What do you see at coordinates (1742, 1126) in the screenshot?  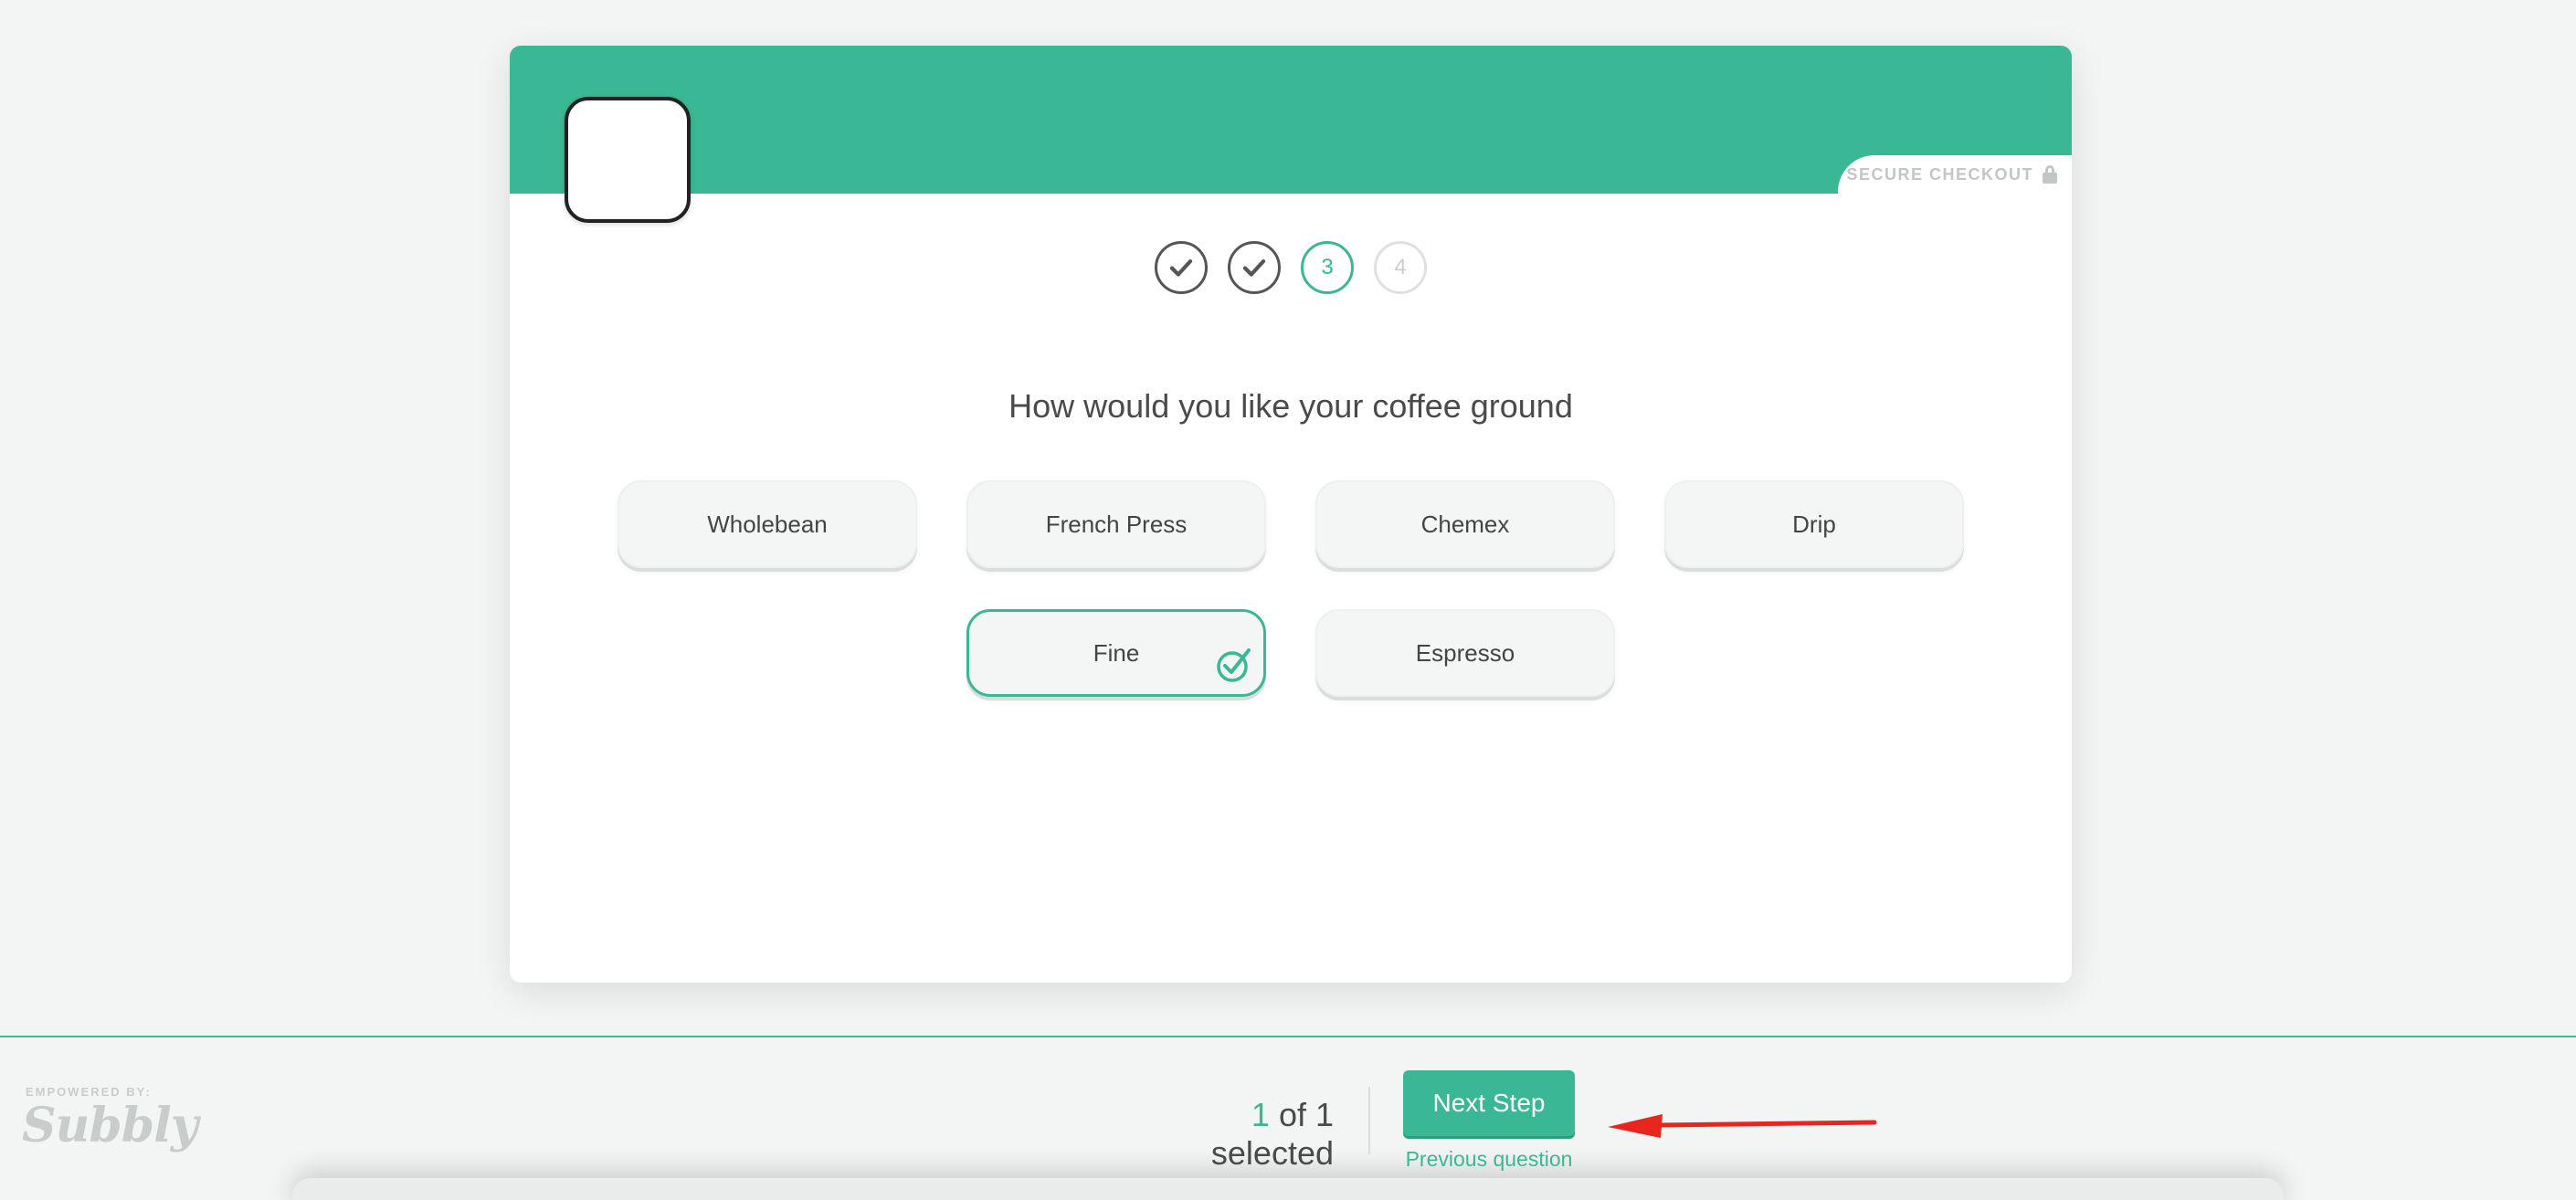 I see `red-arrow-icon` at bounding box center [1742, 1126].